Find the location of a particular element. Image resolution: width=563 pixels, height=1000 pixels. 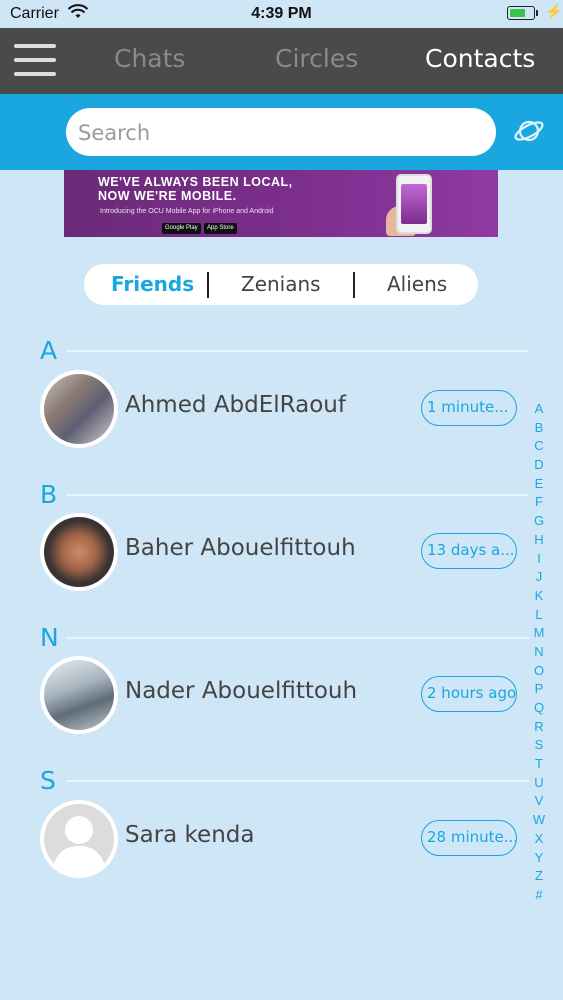

index-letter: # is located at coordinates (539, 895).